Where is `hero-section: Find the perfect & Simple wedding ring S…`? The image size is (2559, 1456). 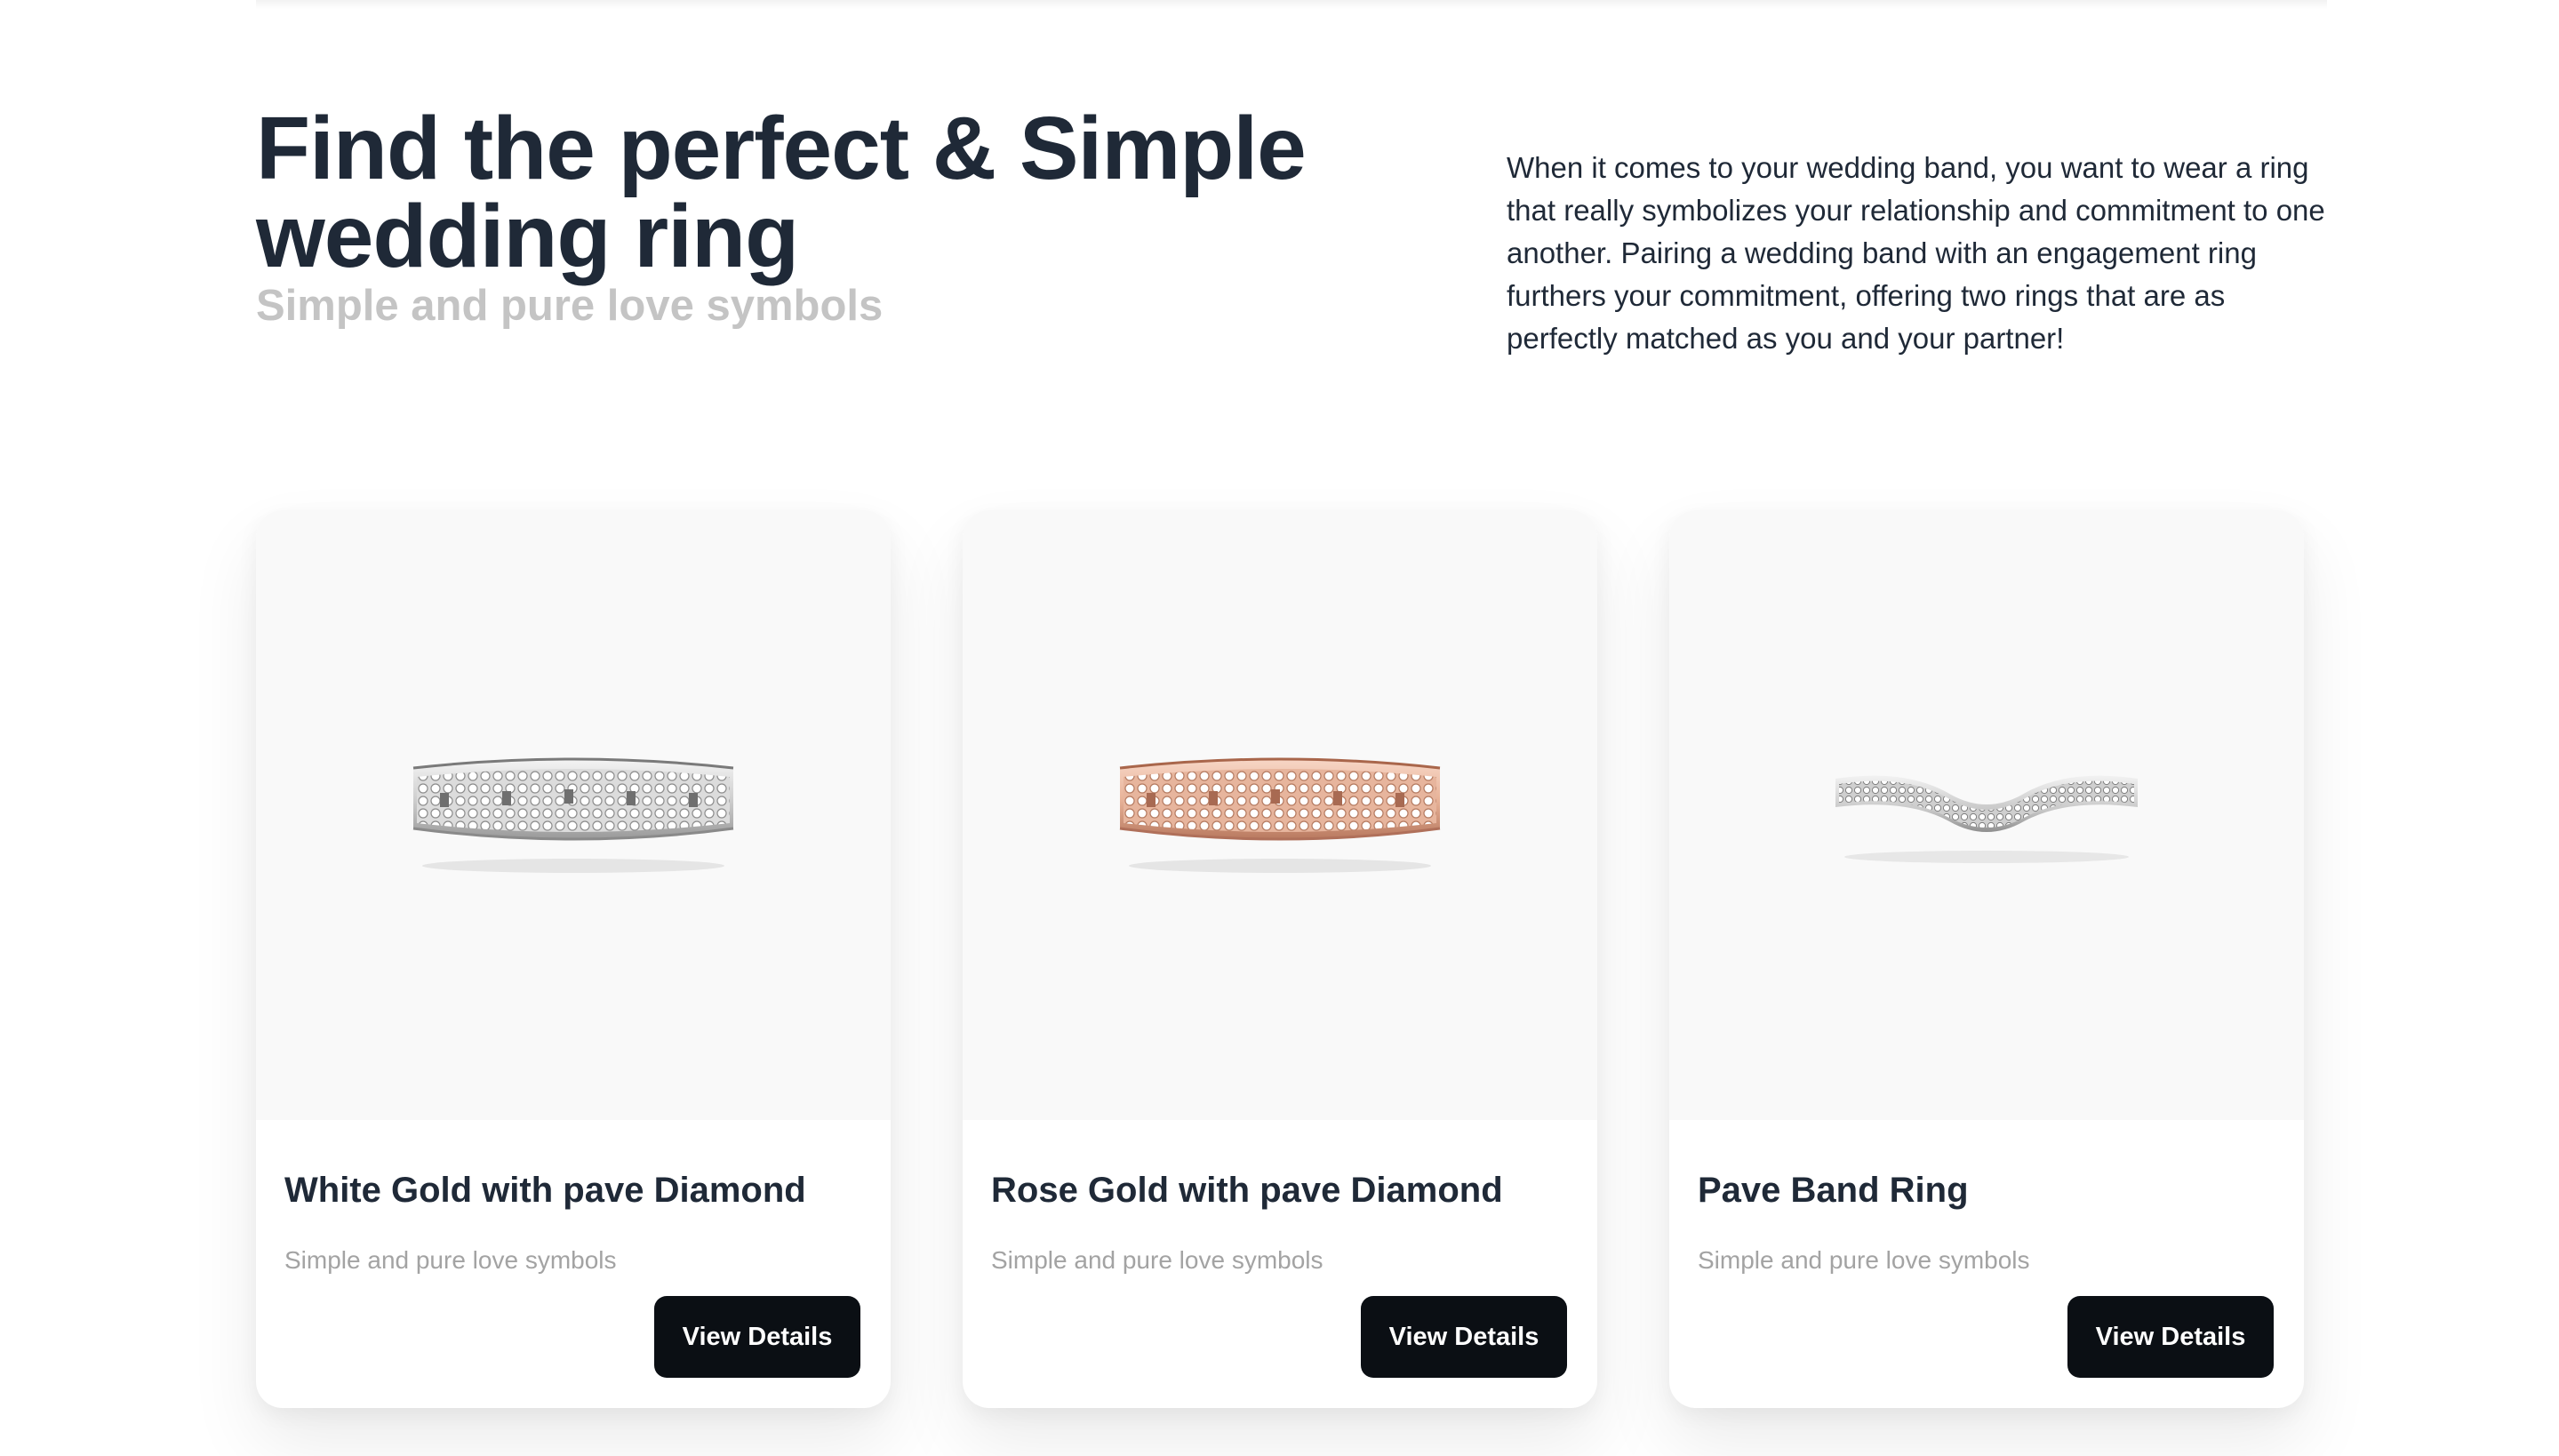
hero-section: Find the perfect & Simple wedding ring S… is located at coordinates (833, 215).